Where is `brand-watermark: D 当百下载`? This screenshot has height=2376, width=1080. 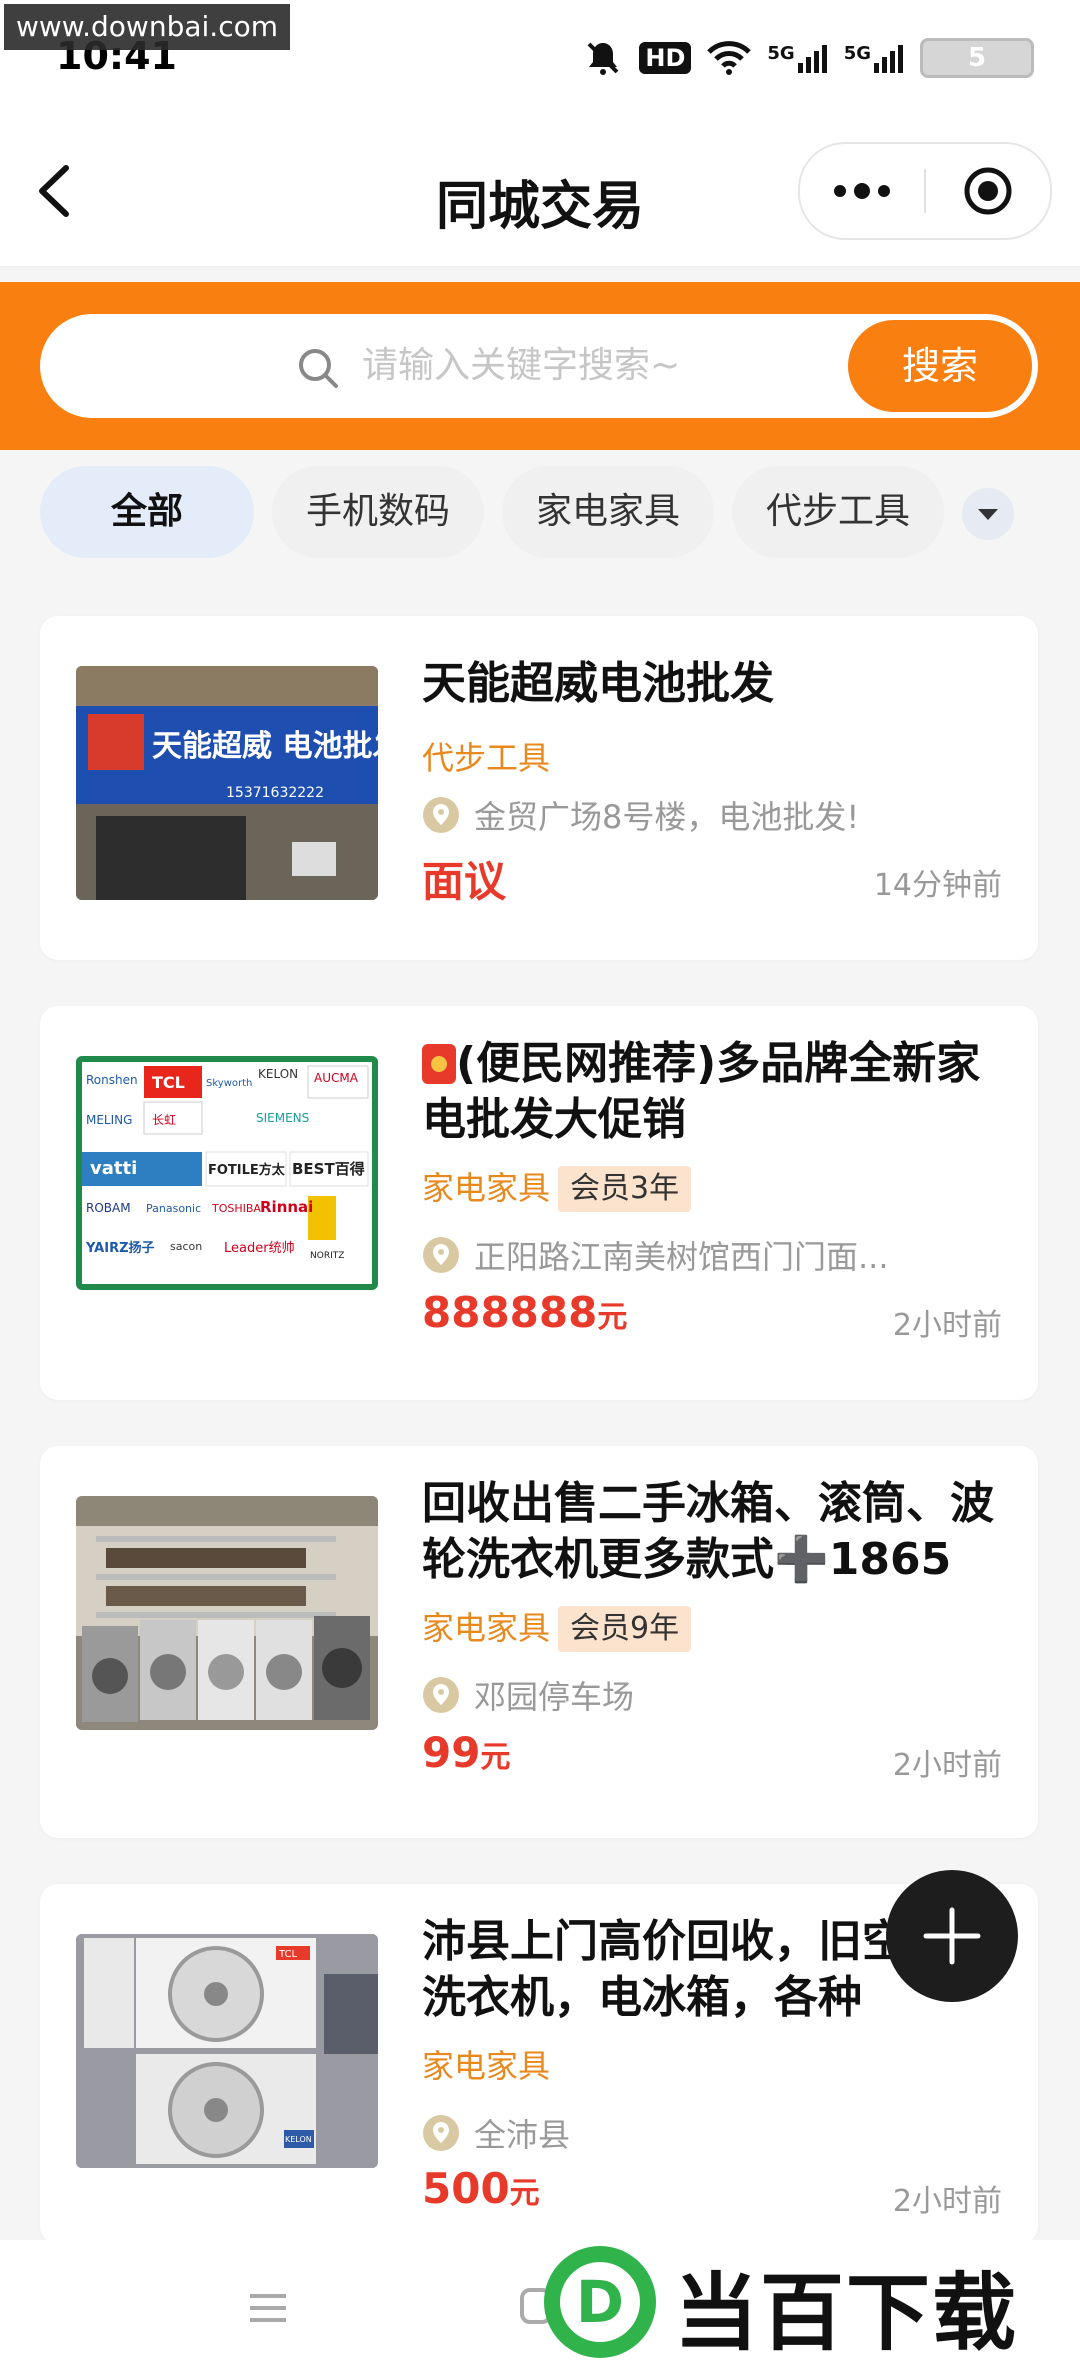 brand-watermark: D 当百下载 is located at coordinates (810, 2302).